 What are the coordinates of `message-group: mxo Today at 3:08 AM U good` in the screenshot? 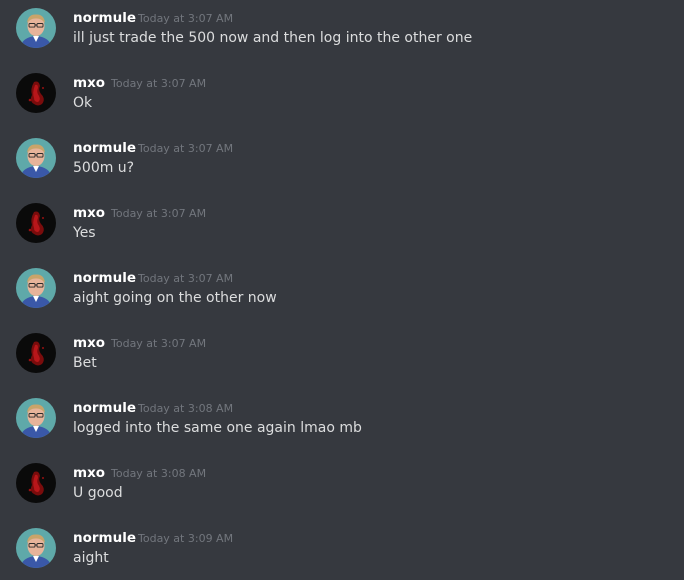 It's located at (342, 485).